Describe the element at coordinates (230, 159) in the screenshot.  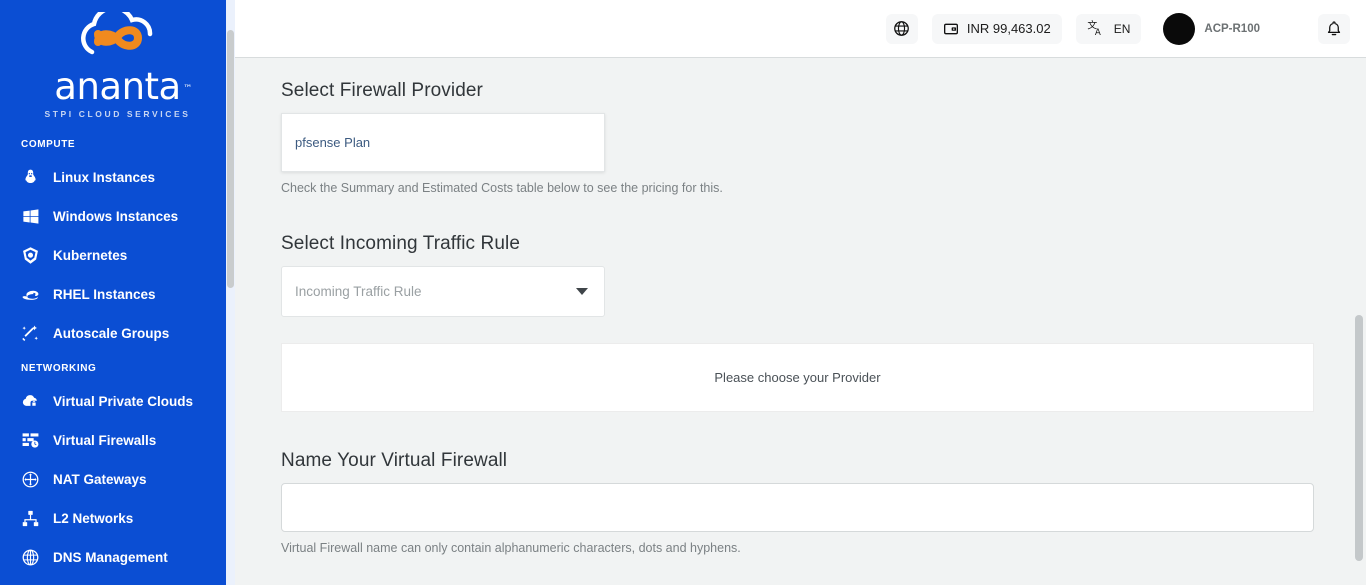
I see `sidebar-scrollbar-thumb` at that location.